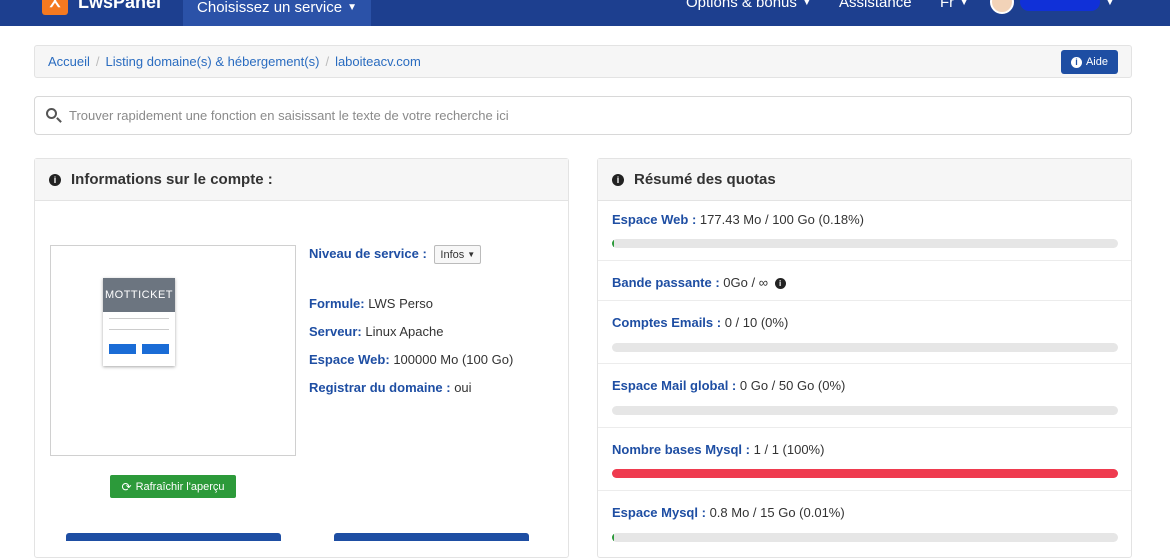  Describe the element at coordinates (452, 254) in the screenshot. I see `infos-dropdown-label: Infos` at that location.